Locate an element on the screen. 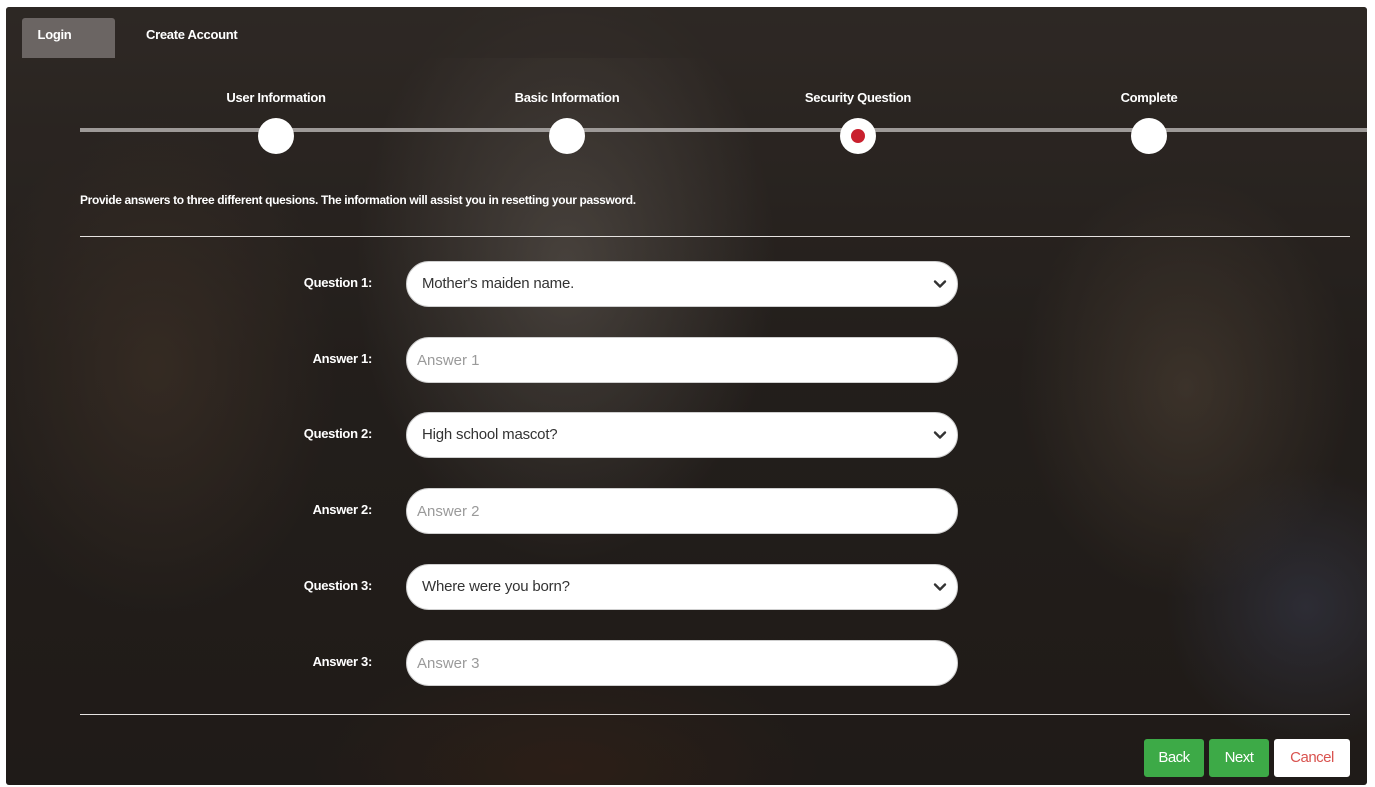 The image size is (1375, 787). answer-3-label: Answer 3: is located at coordinates (342, 661).